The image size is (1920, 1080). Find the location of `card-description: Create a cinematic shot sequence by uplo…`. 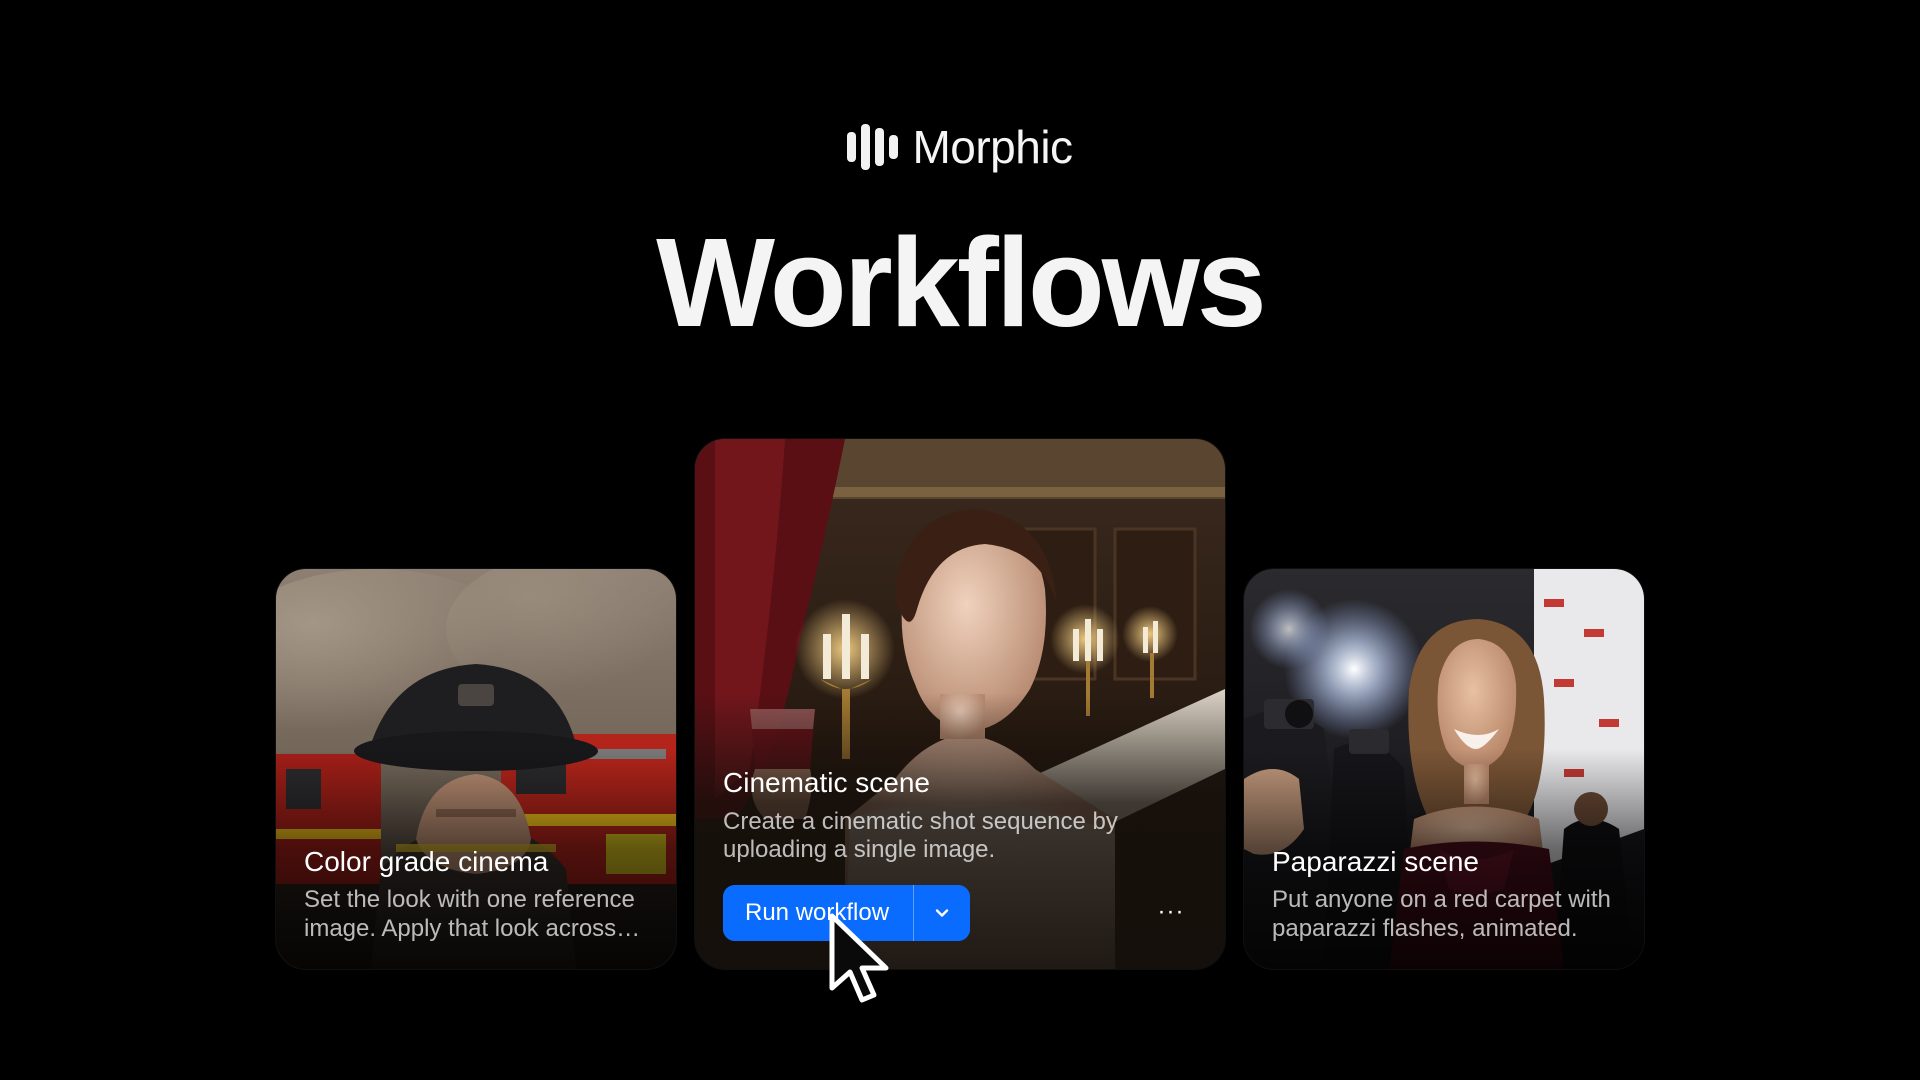

card-description: Create a cinematic shot sequence by uplo… is located at coordinates (920, 835).